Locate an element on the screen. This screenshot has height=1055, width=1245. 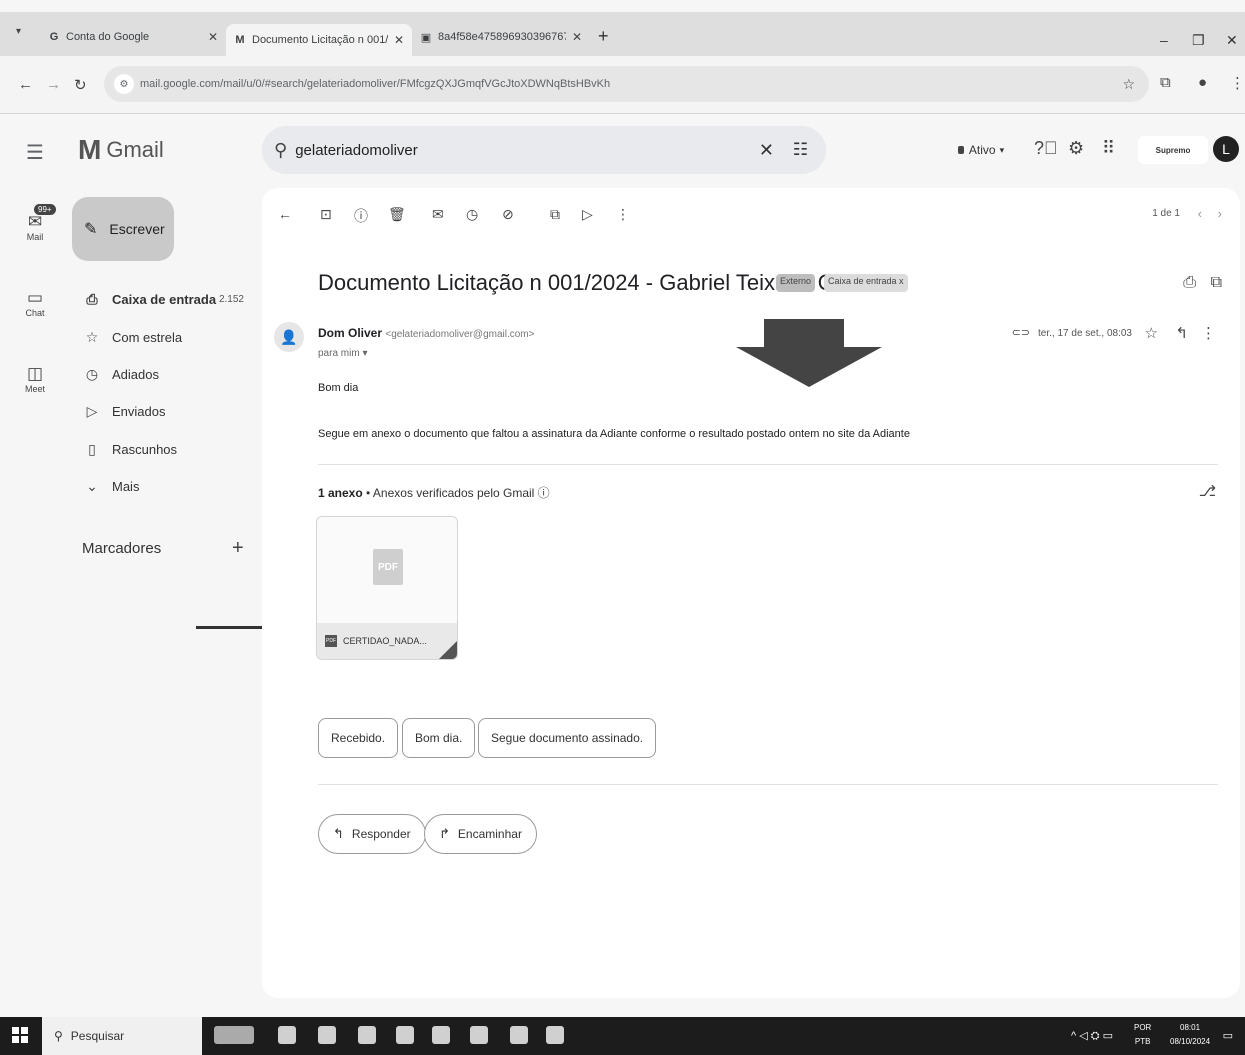
info-icon: ⓘ is located at coordinates (544, 493).